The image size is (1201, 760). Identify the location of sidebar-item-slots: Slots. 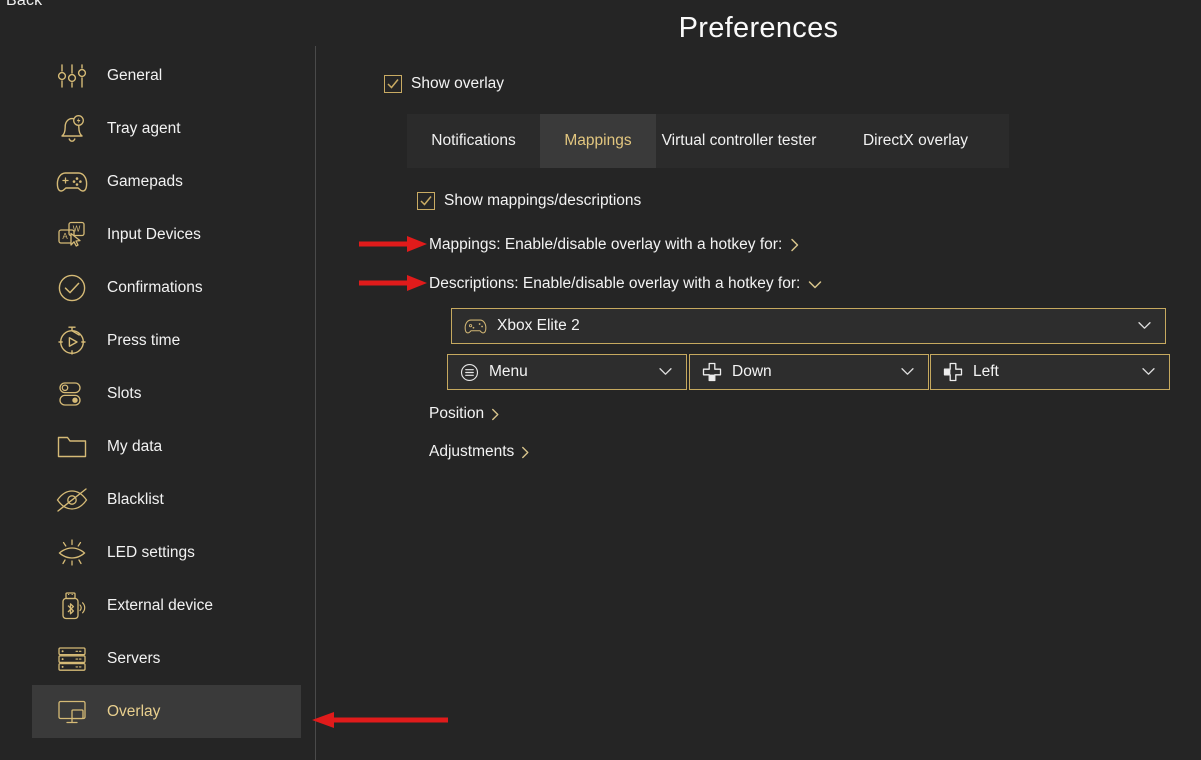
(166, 393).